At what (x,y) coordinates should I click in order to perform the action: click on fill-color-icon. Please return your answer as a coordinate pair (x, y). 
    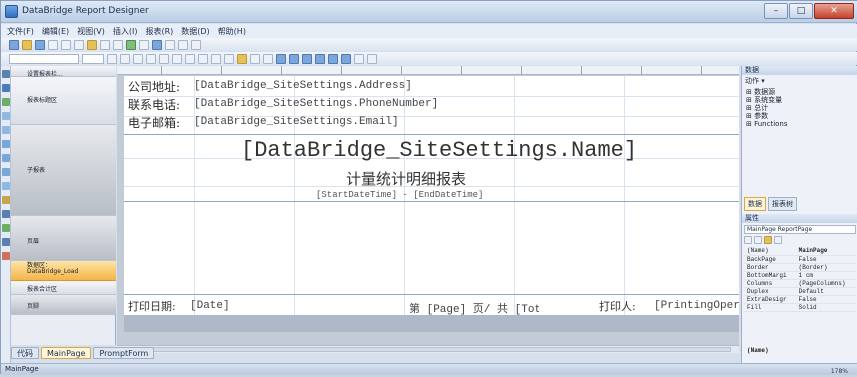
    Looking at the image, I should click on (242, 58).